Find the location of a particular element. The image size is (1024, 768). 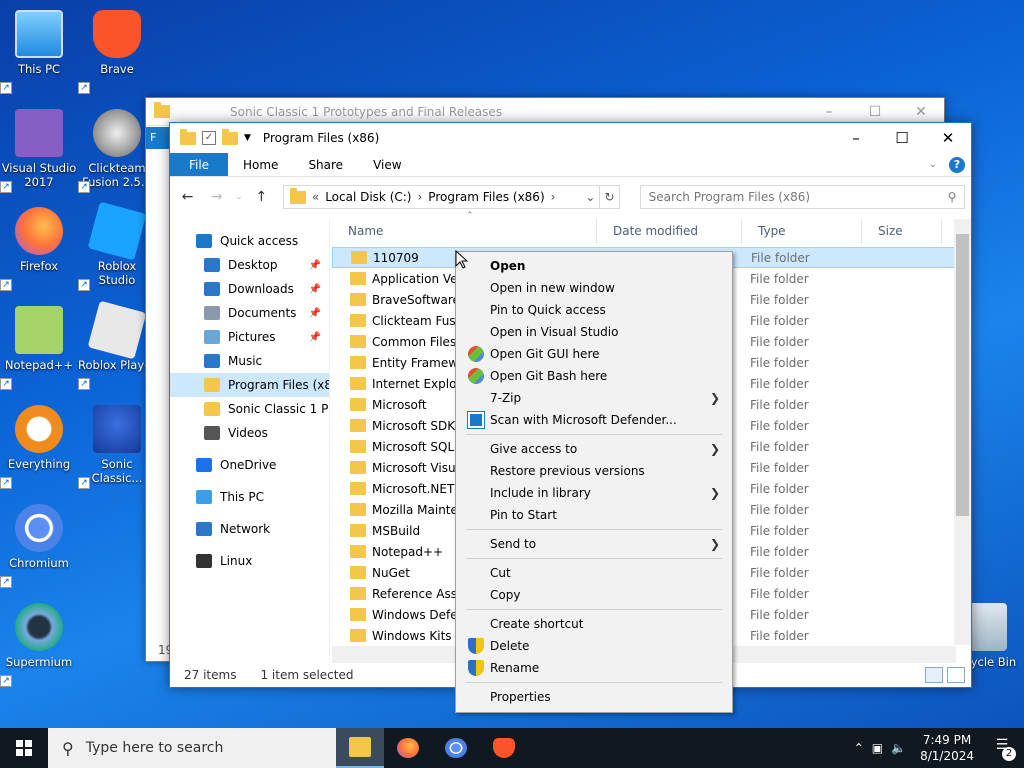

nav-item-program-files-x86: Program Files (x86) is located at coordinates (249, 385).